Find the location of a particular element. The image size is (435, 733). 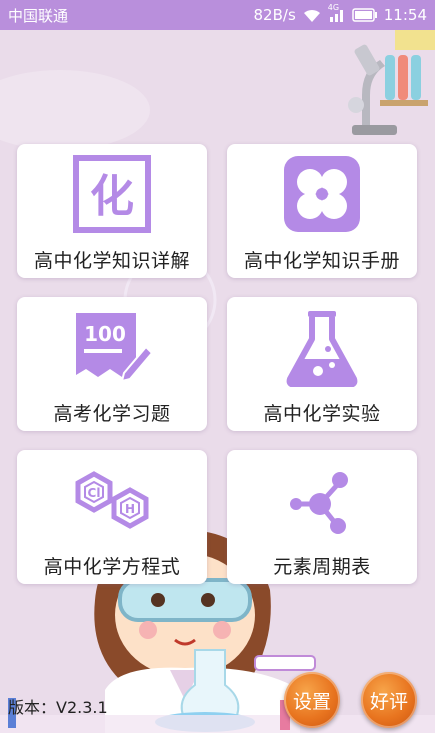

card-experiments: 高中化学实验 is located at coordinates (322, 364).